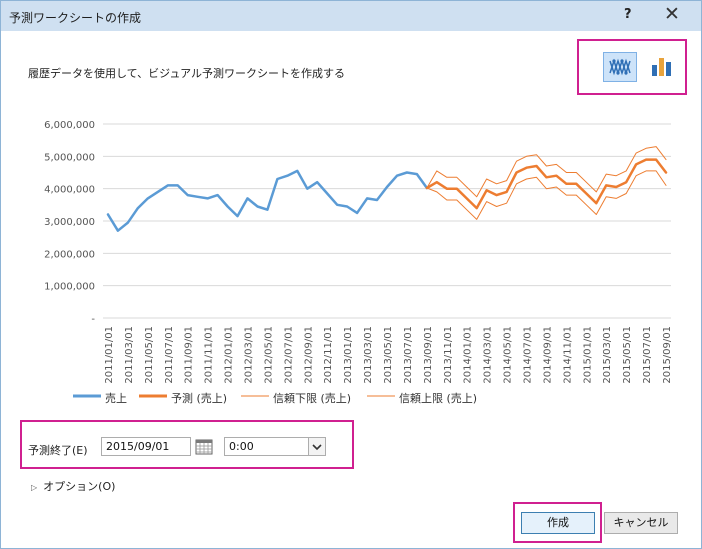 The height and width of the screenshot is (549, 702). I want to click on y-tick-label: 5,000,000, so click(69, 157).